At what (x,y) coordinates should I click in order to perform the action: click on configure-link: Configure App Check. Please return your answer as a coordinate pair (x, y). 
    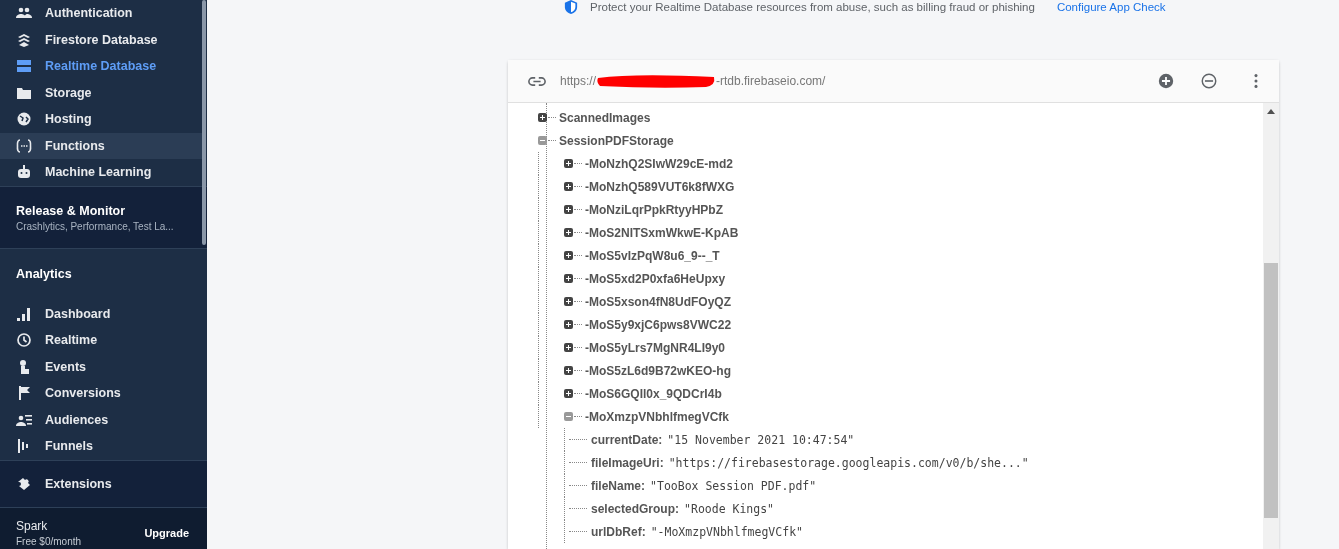
    Looking at the image, I should click on (1111, 7).